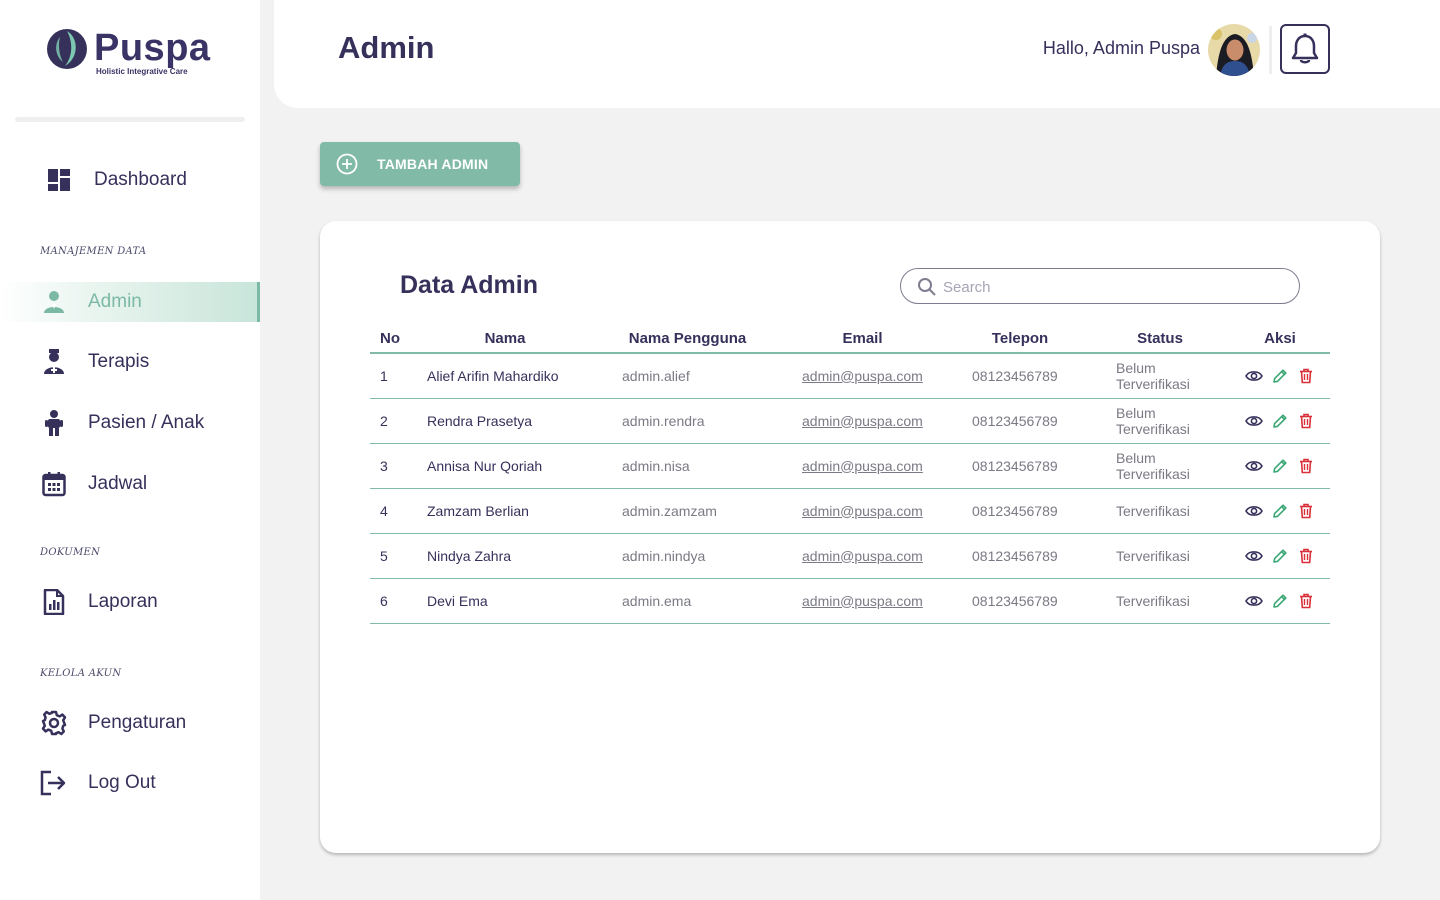 Image resolution: width=1440 pixels, height=900 pixels. What do you see at coordinates (70, 552) in the screenshot?
I see `section-label-dokumen: DOKUMEN` at bounding box center [70, 552].